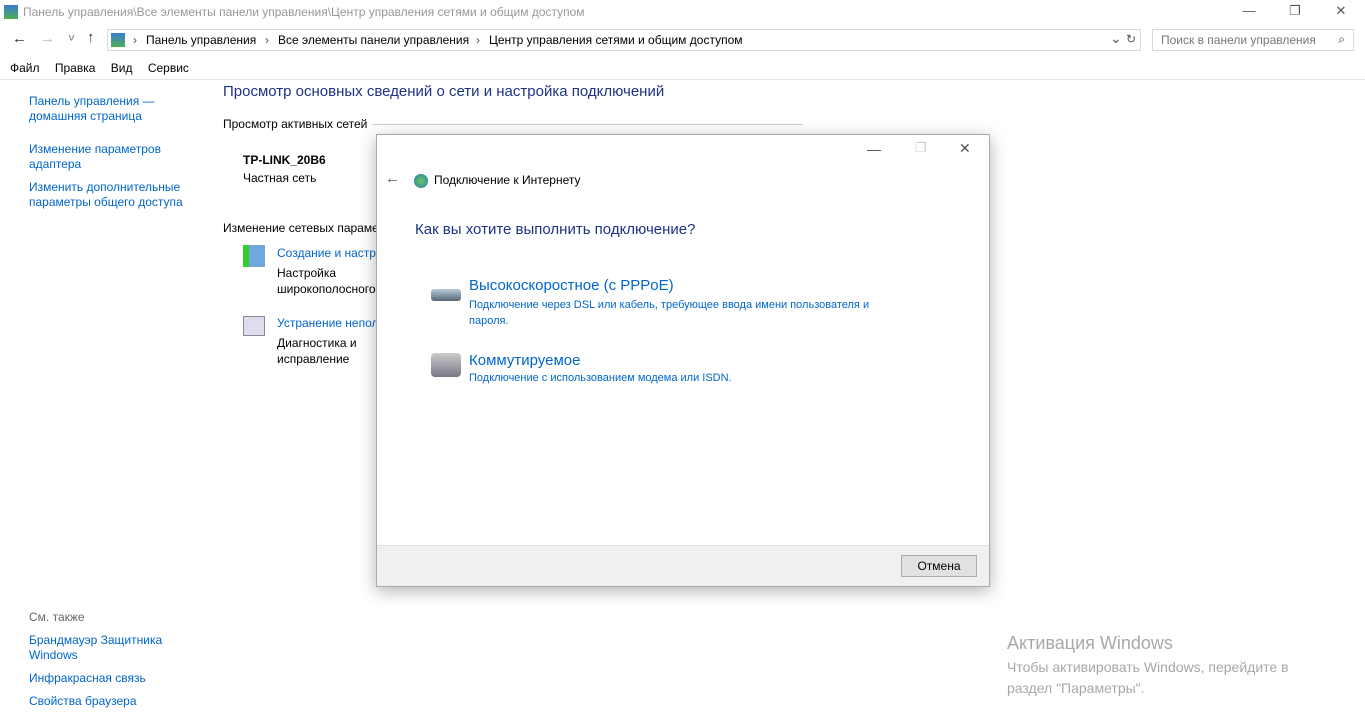 The height and width of the screenshot is (725, 1365). I want to click on close-button: ✕, so click(1341, 13).